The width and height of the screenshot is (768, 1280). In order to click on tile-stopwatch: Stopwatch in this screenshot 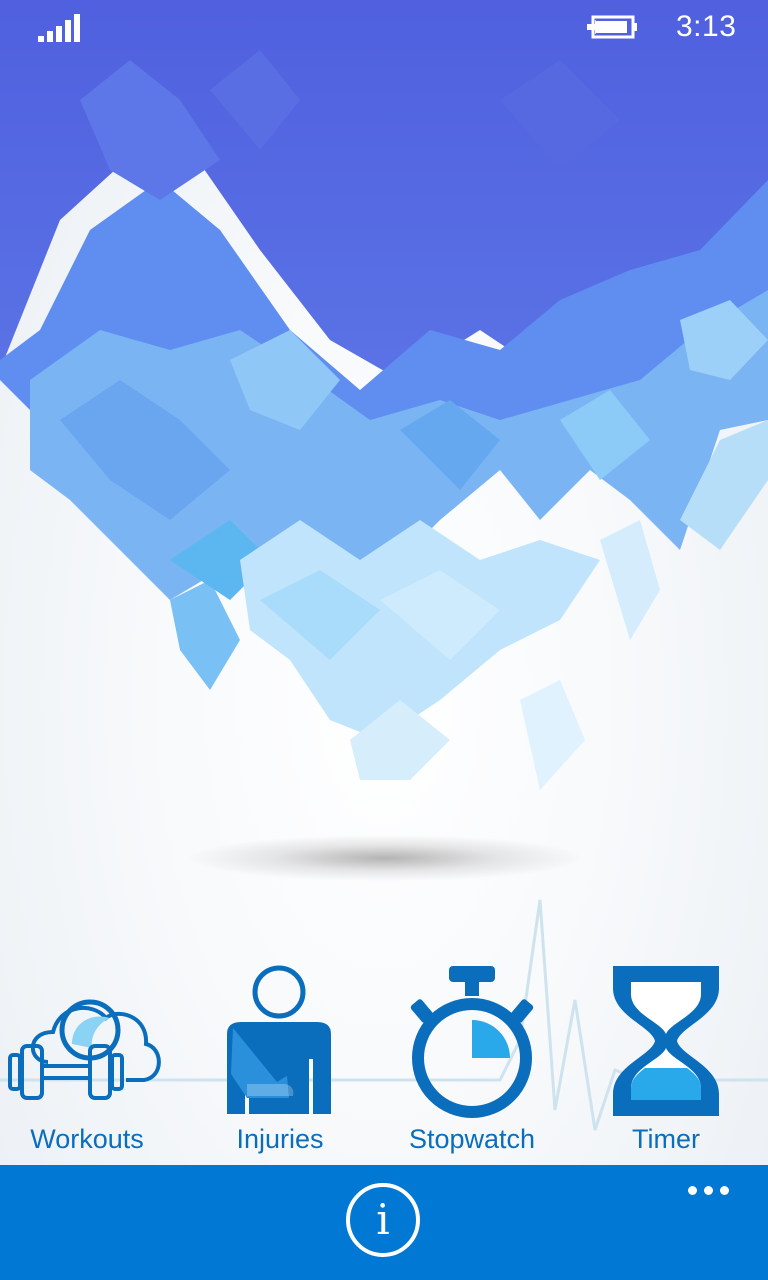, I will do `click(472, 1060)`.